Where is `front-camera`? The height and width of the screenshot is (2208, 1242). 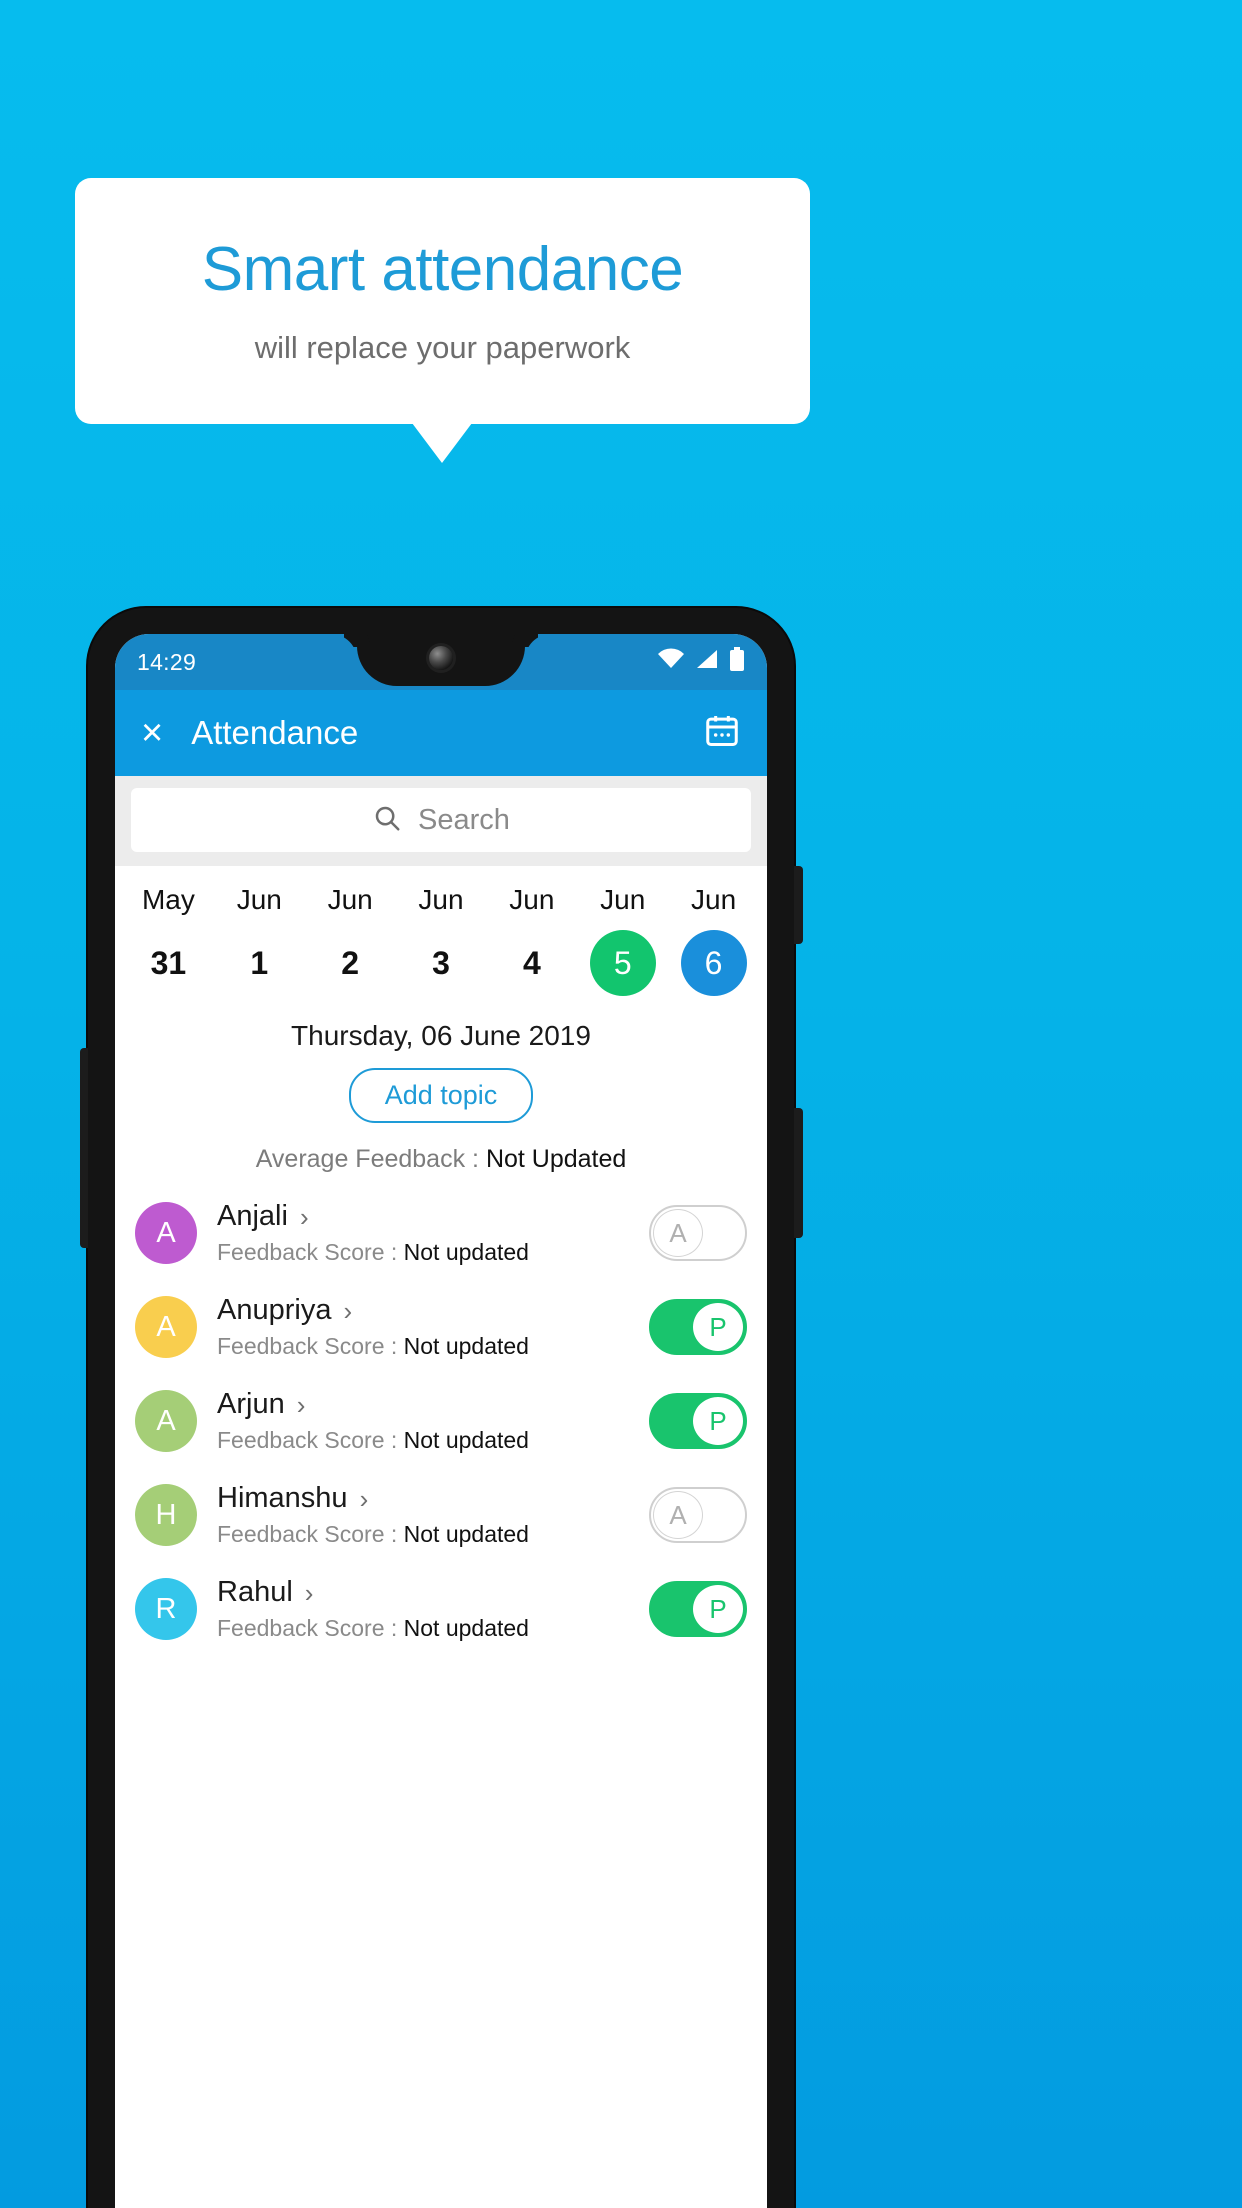
front-camera is located at coordinates (441, 658).